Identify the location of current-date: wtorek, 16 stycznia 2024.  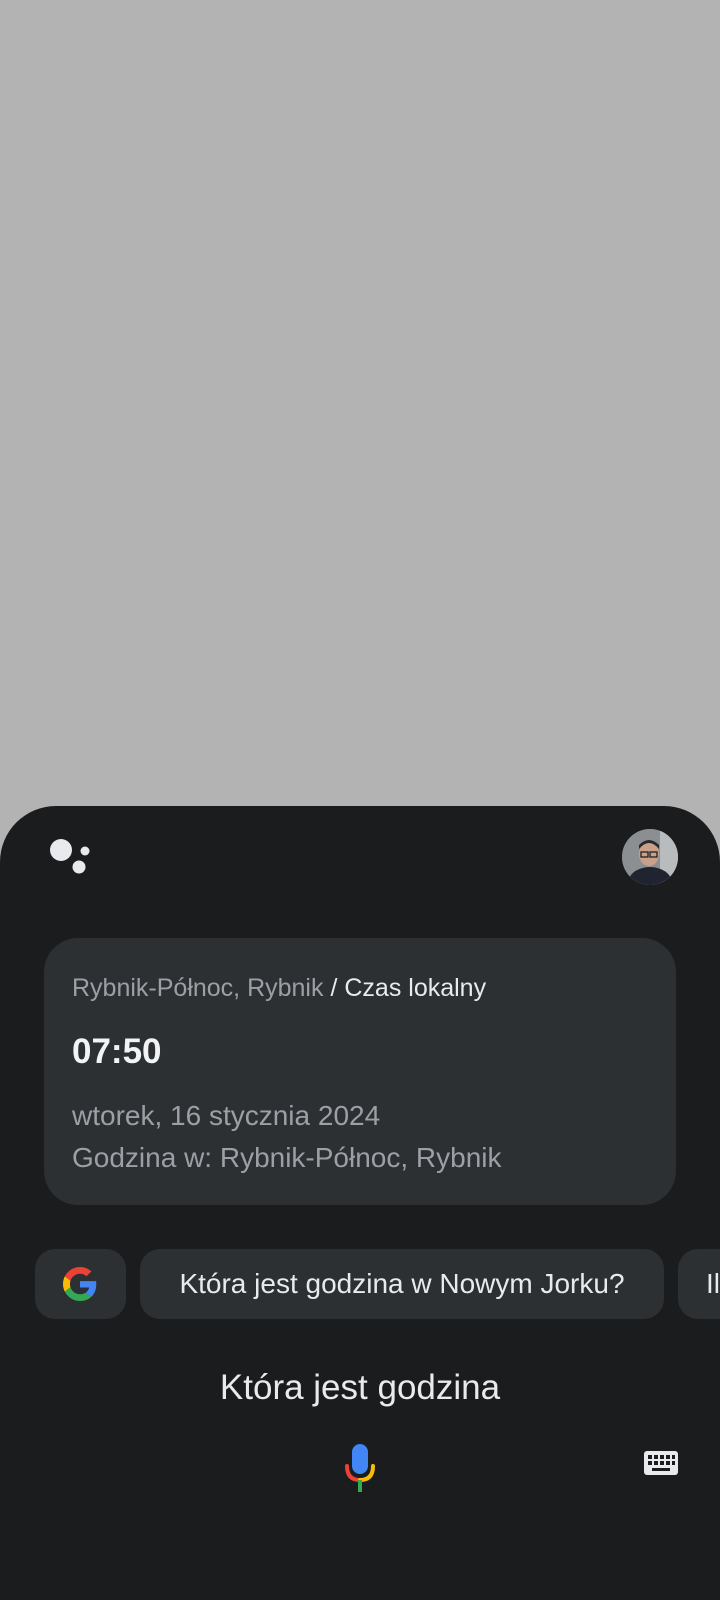
(226, 1115).